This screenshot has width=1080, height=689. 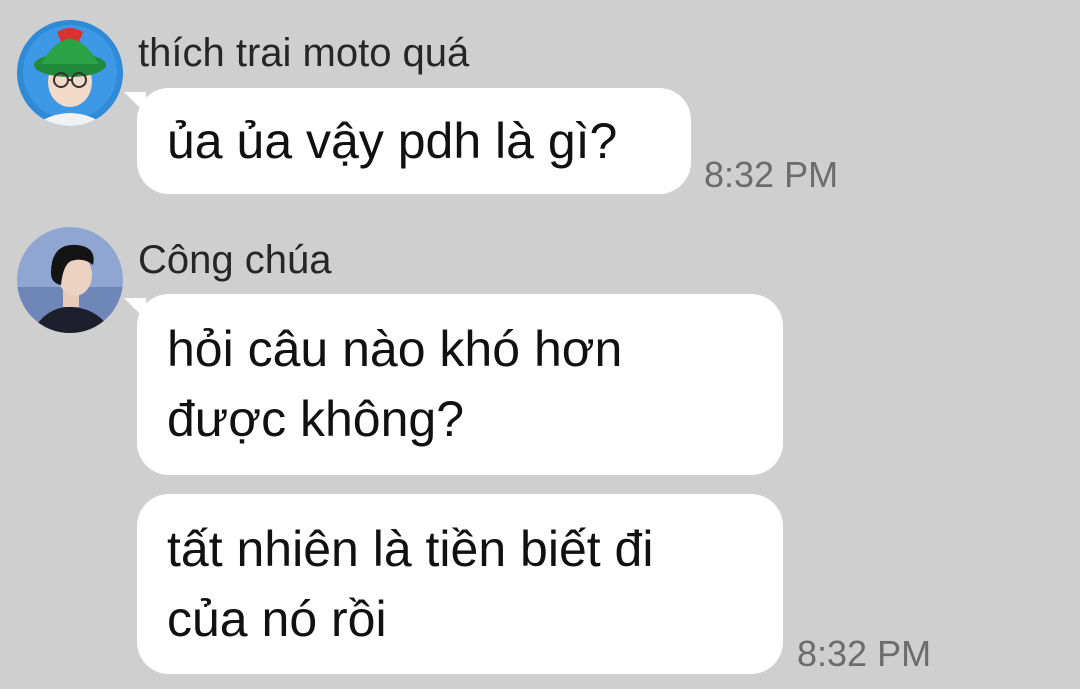 I want to click on sender-name: Công chúa, so click(x=235, y=260).